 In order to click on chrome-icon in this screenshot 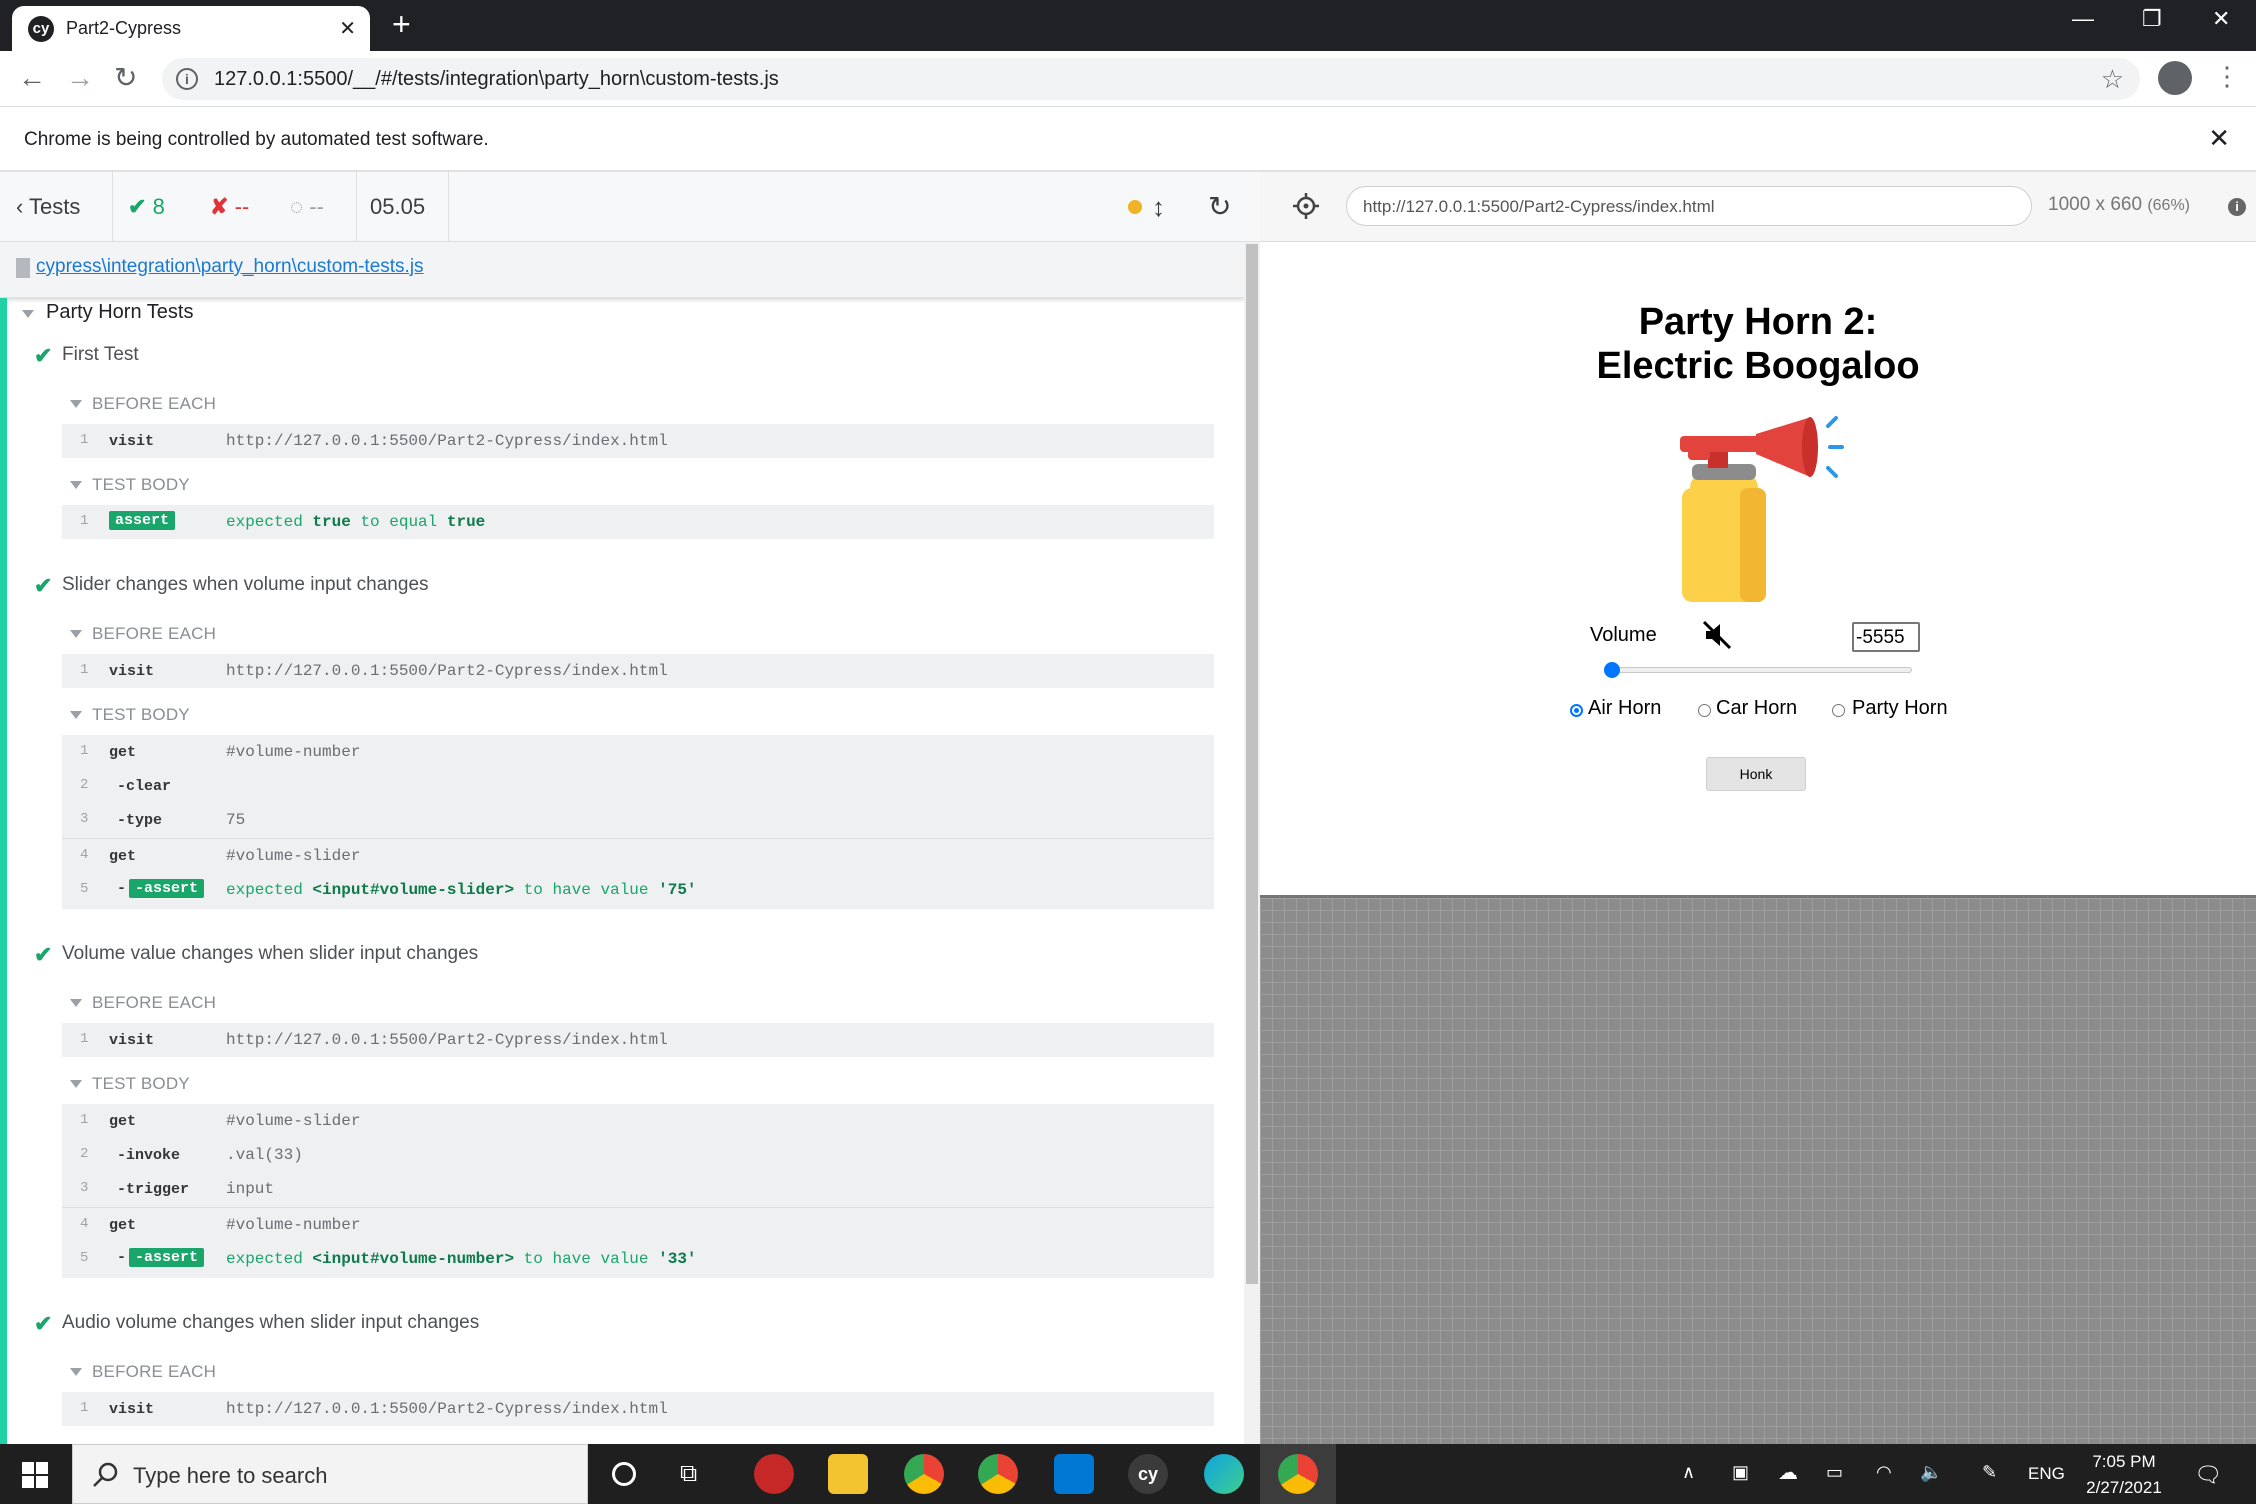, I will do `click(1298, 1474)`.